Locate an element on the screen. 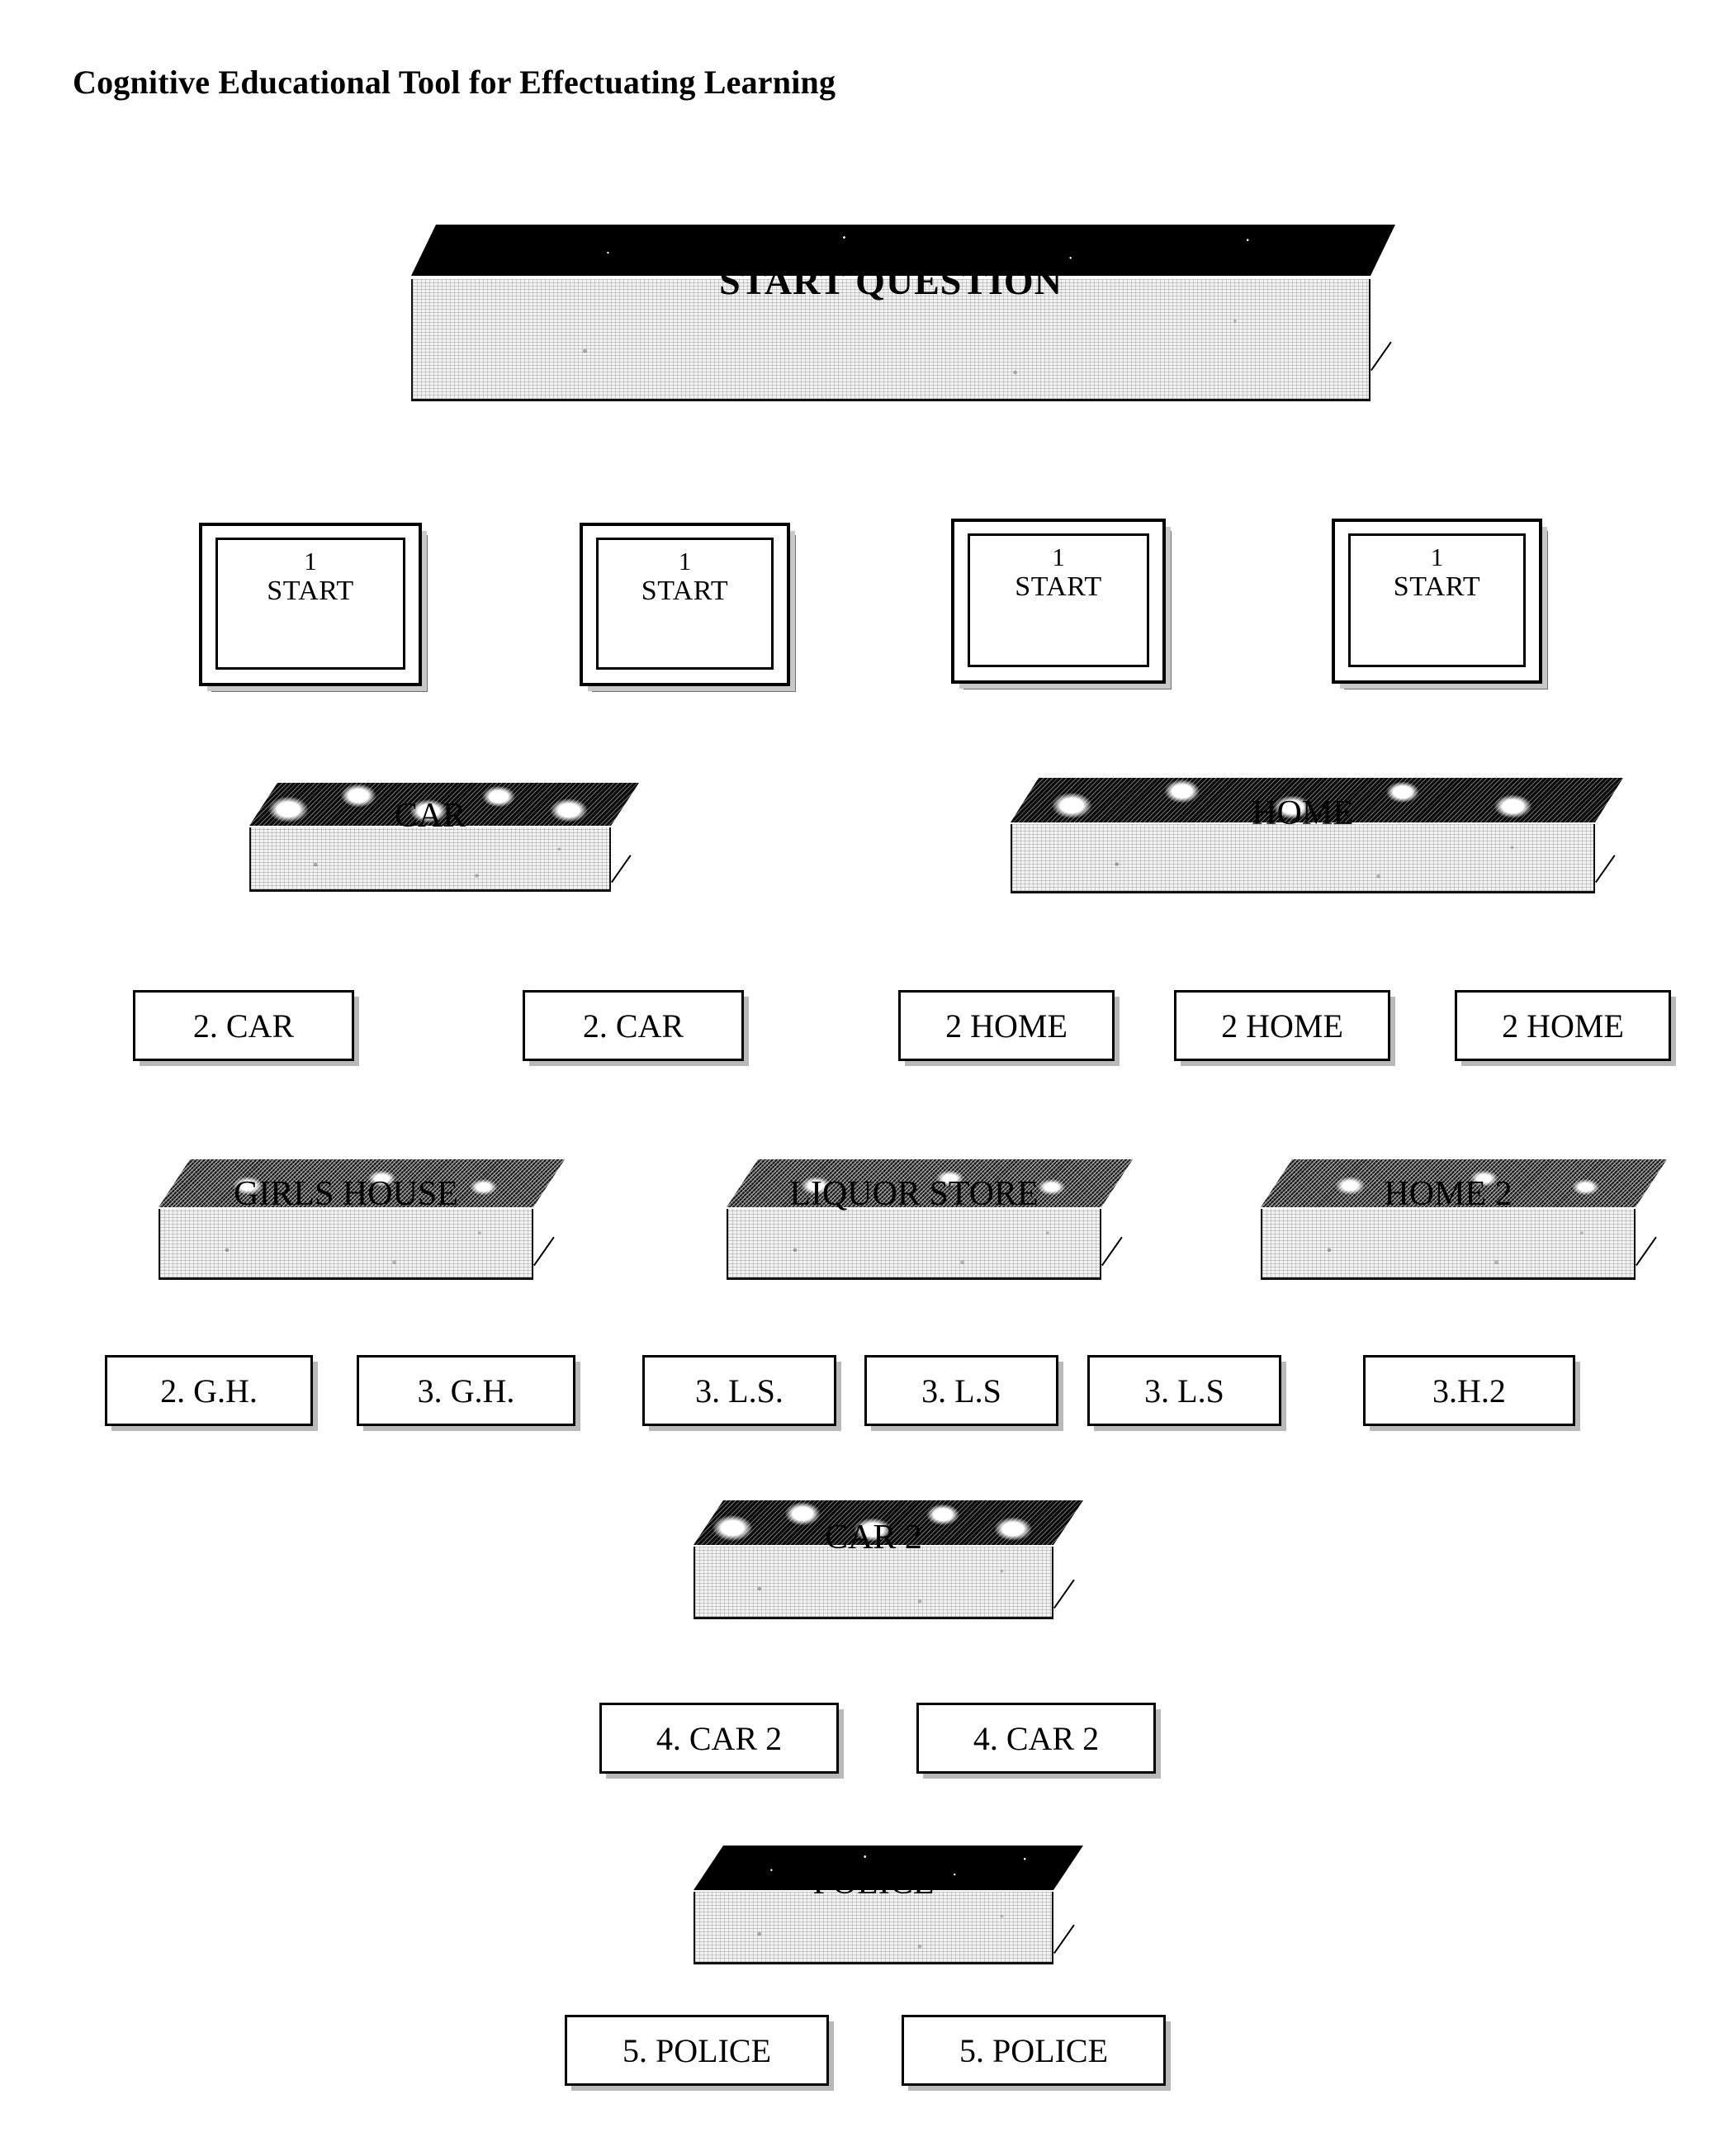 This screenshot has height=2156, width=1709. slab-car-2: CAR 2 is located at coordinates (888, 1560).